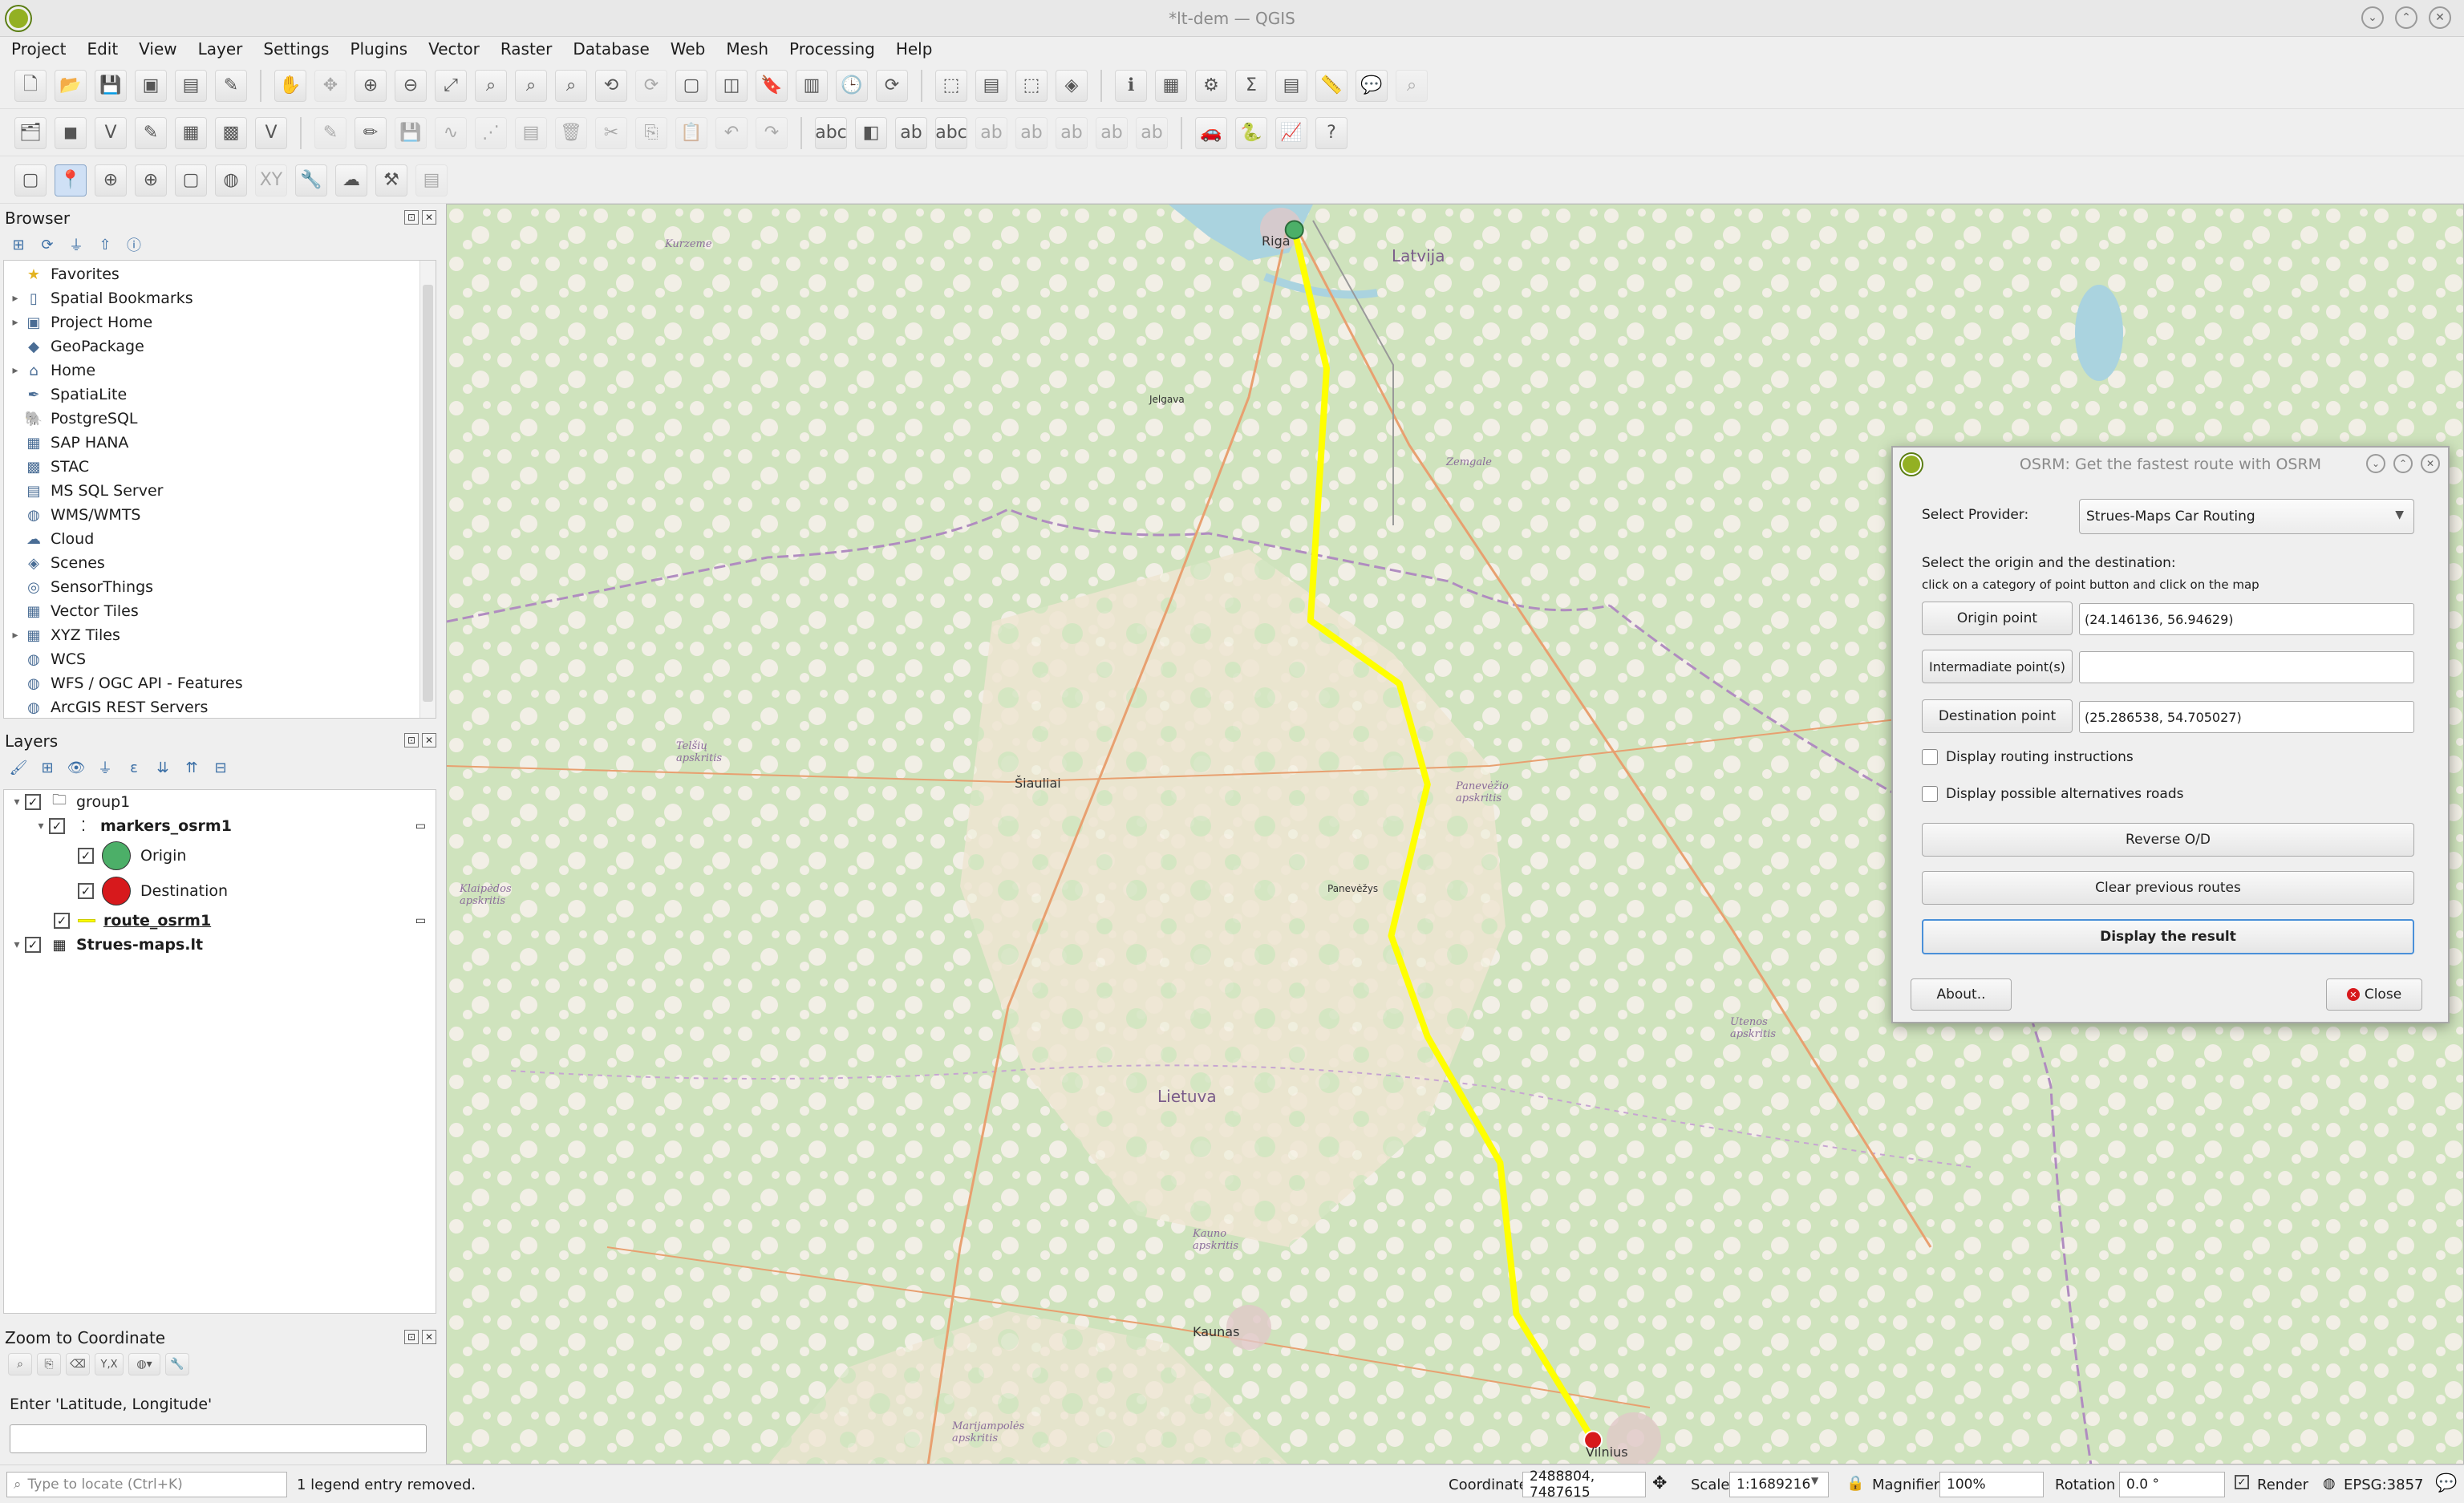 This screenshot has height=1503, width=2464. What do you see at coordinates (1152, 132) in the screenshot?
I see `label-prop-icon: ab` at bounding box center [1152, 132].